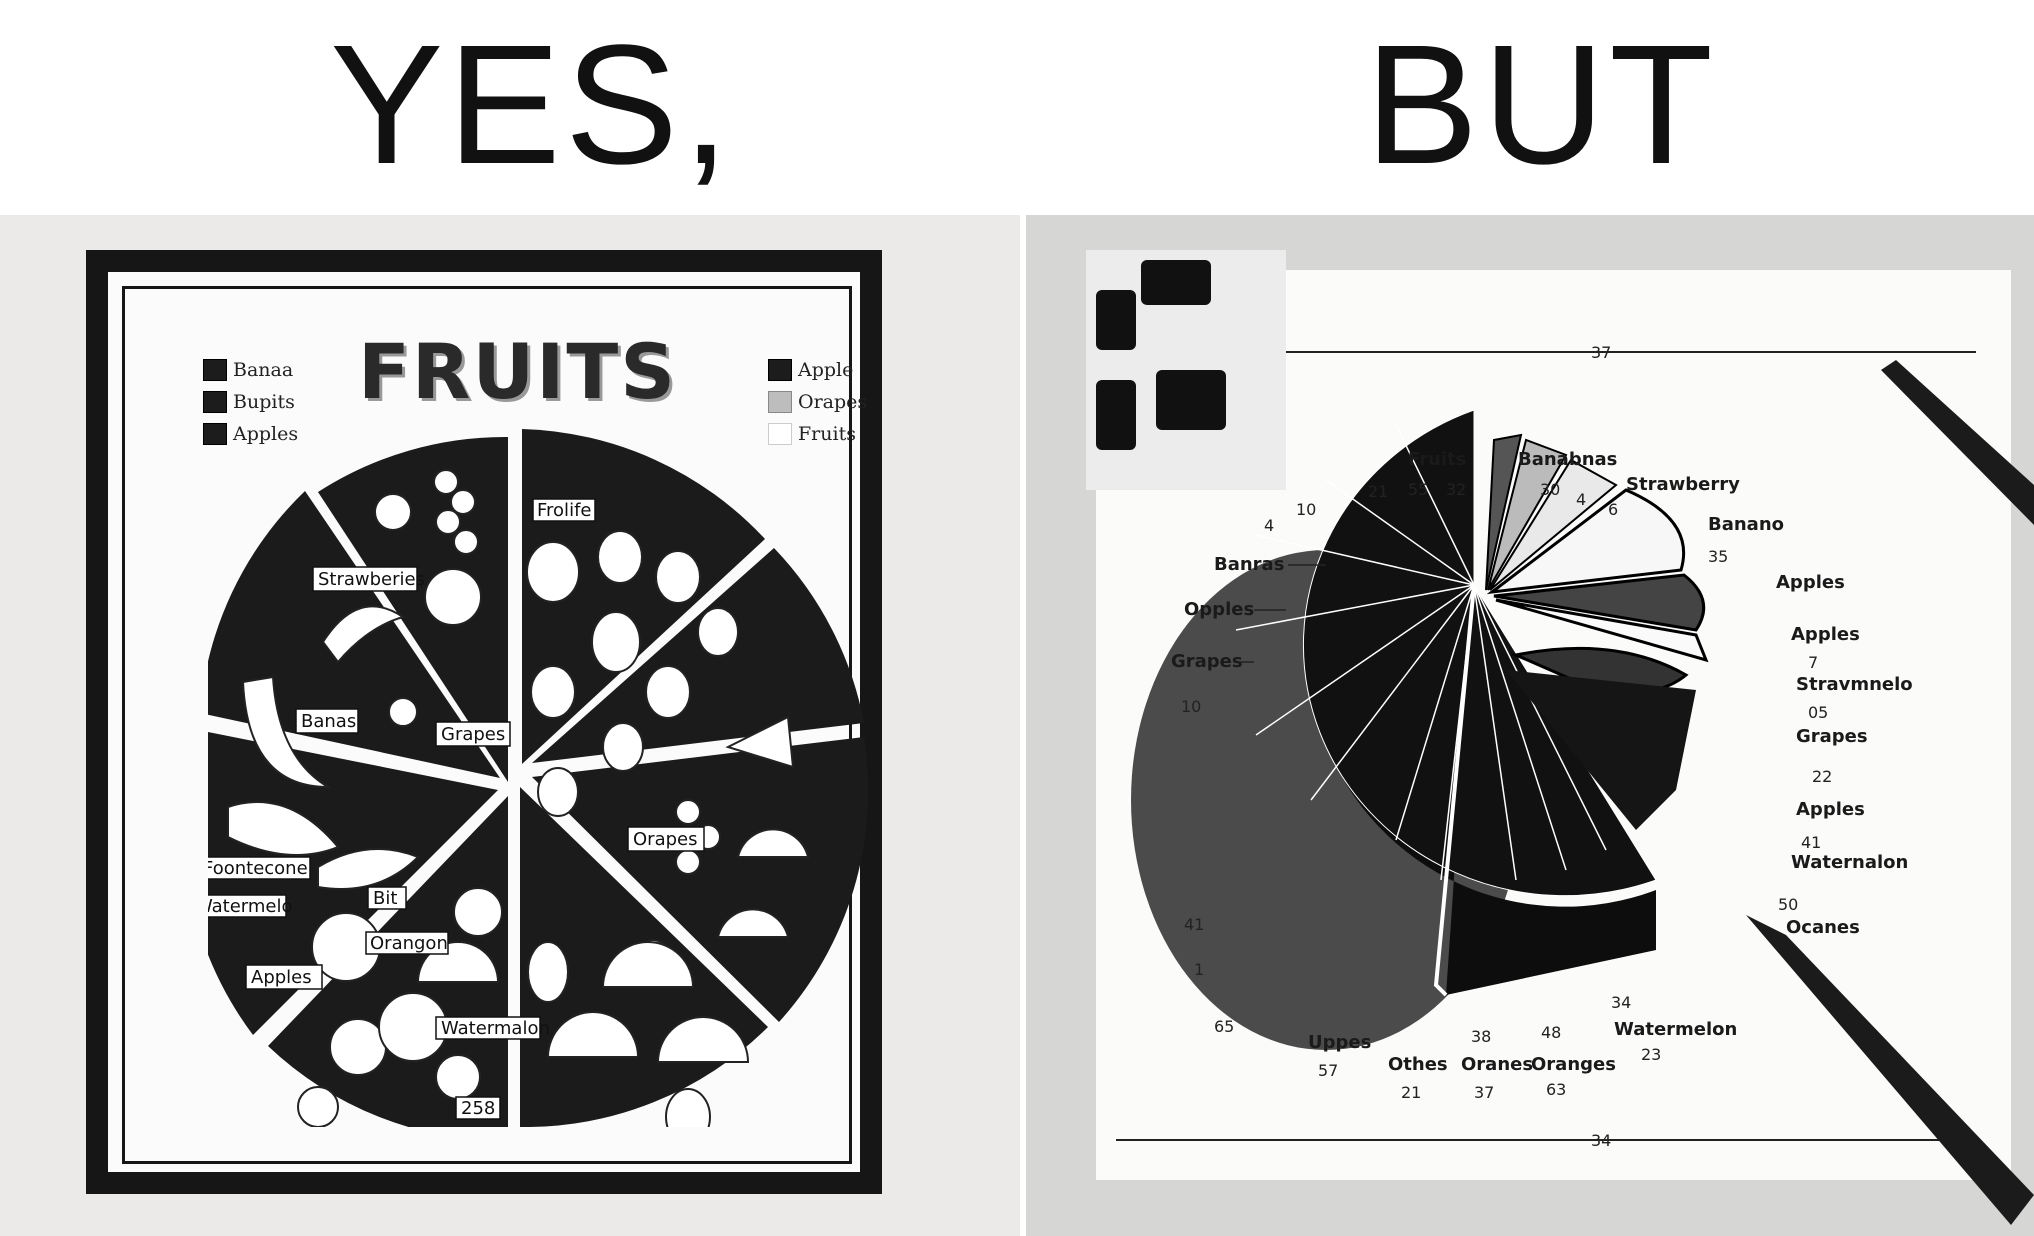  What do you see at coordinates (1675, 1029) in the screenshot?
I see `label-watermelon-bottom: Watermelon` at bounding box center [1675, 1029].